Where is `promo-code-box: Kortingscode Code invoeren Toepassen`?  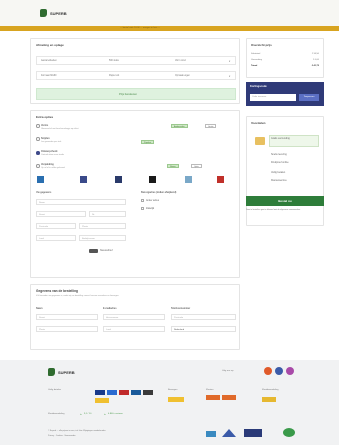
promo-code-box: Kortingscode Code invoeren Toepassen is located at coordinates (285, 94).